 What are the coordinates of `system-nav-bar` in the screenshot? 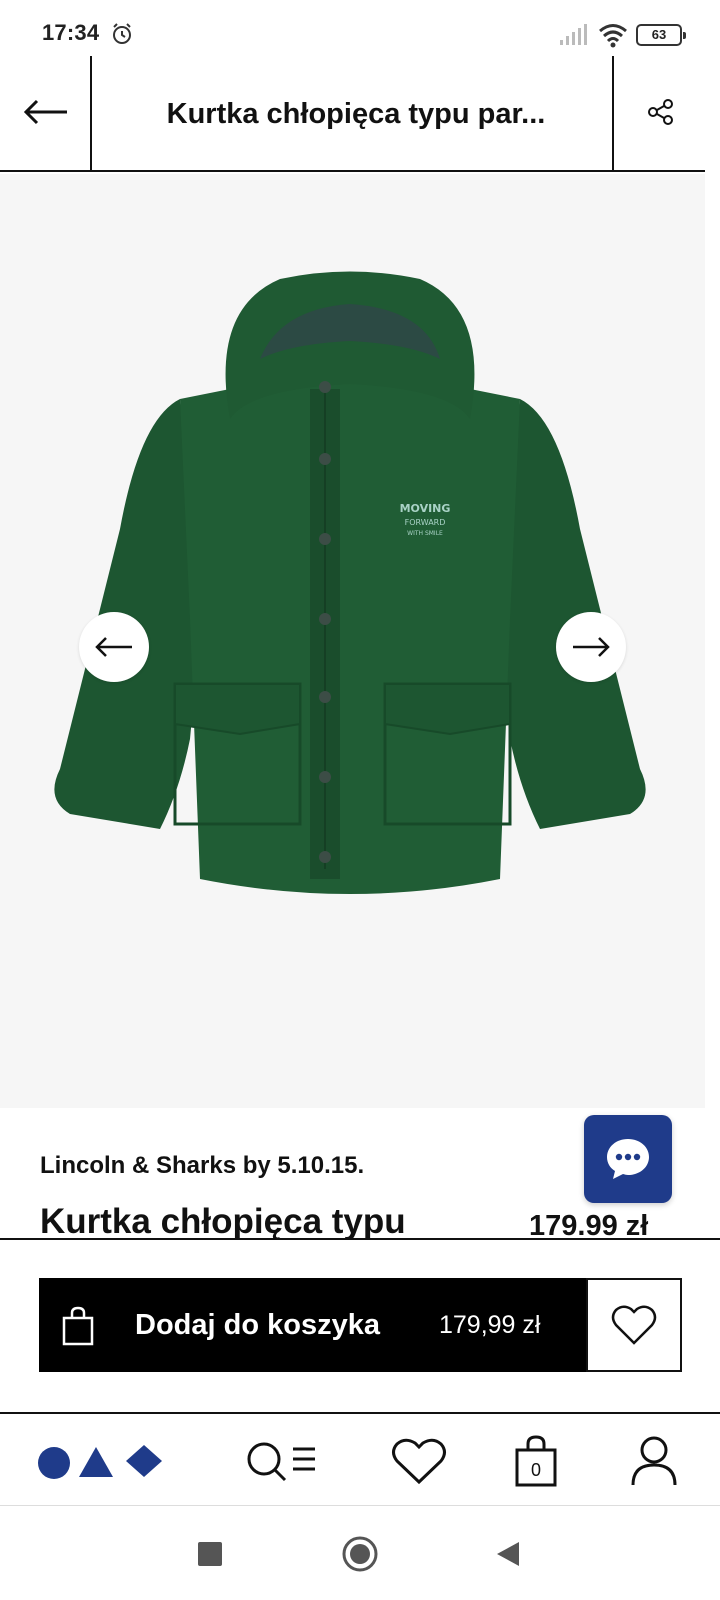 It's located at (360, 1553).